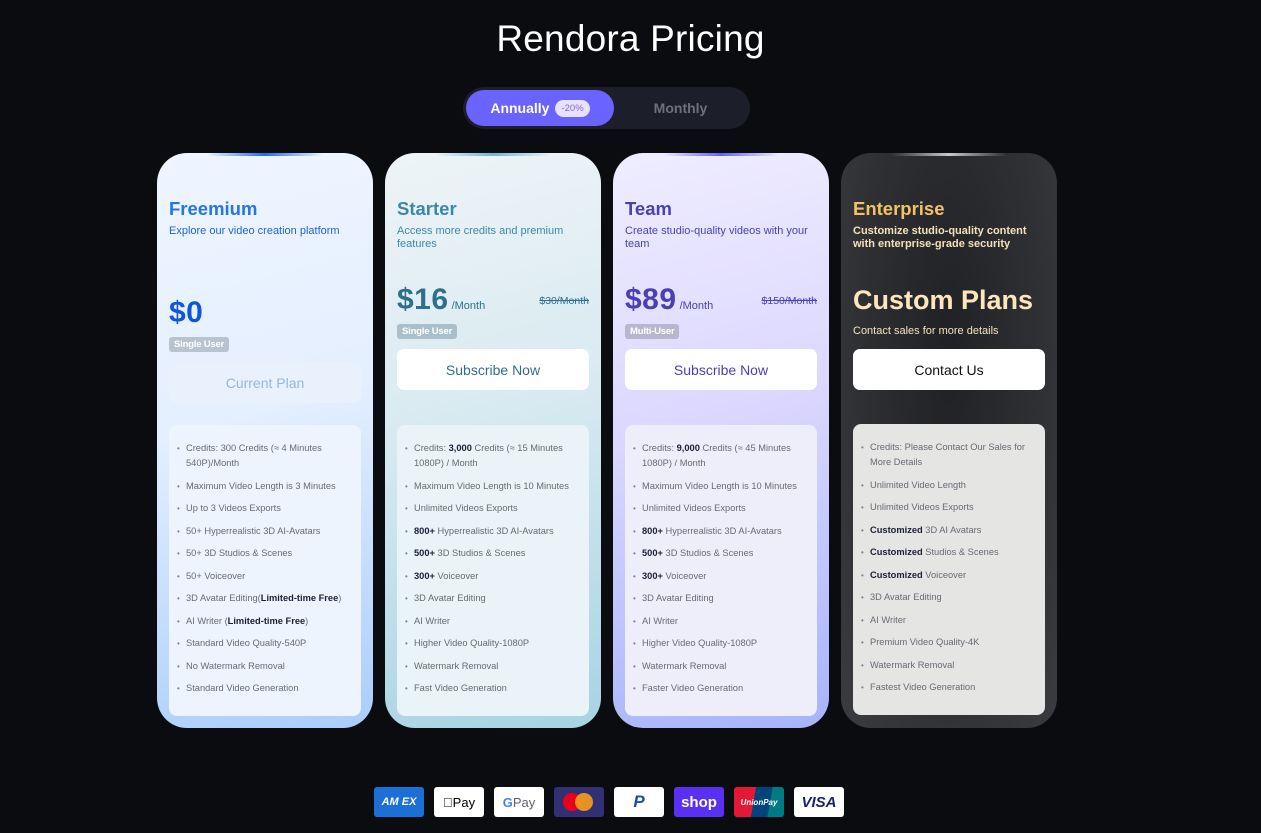 Image resolution: width=1261 pixels, height=833 pixels. Describe the element at coordinates (572, 108) in the screenshot. I see `discount-badge: -20%` at that location.